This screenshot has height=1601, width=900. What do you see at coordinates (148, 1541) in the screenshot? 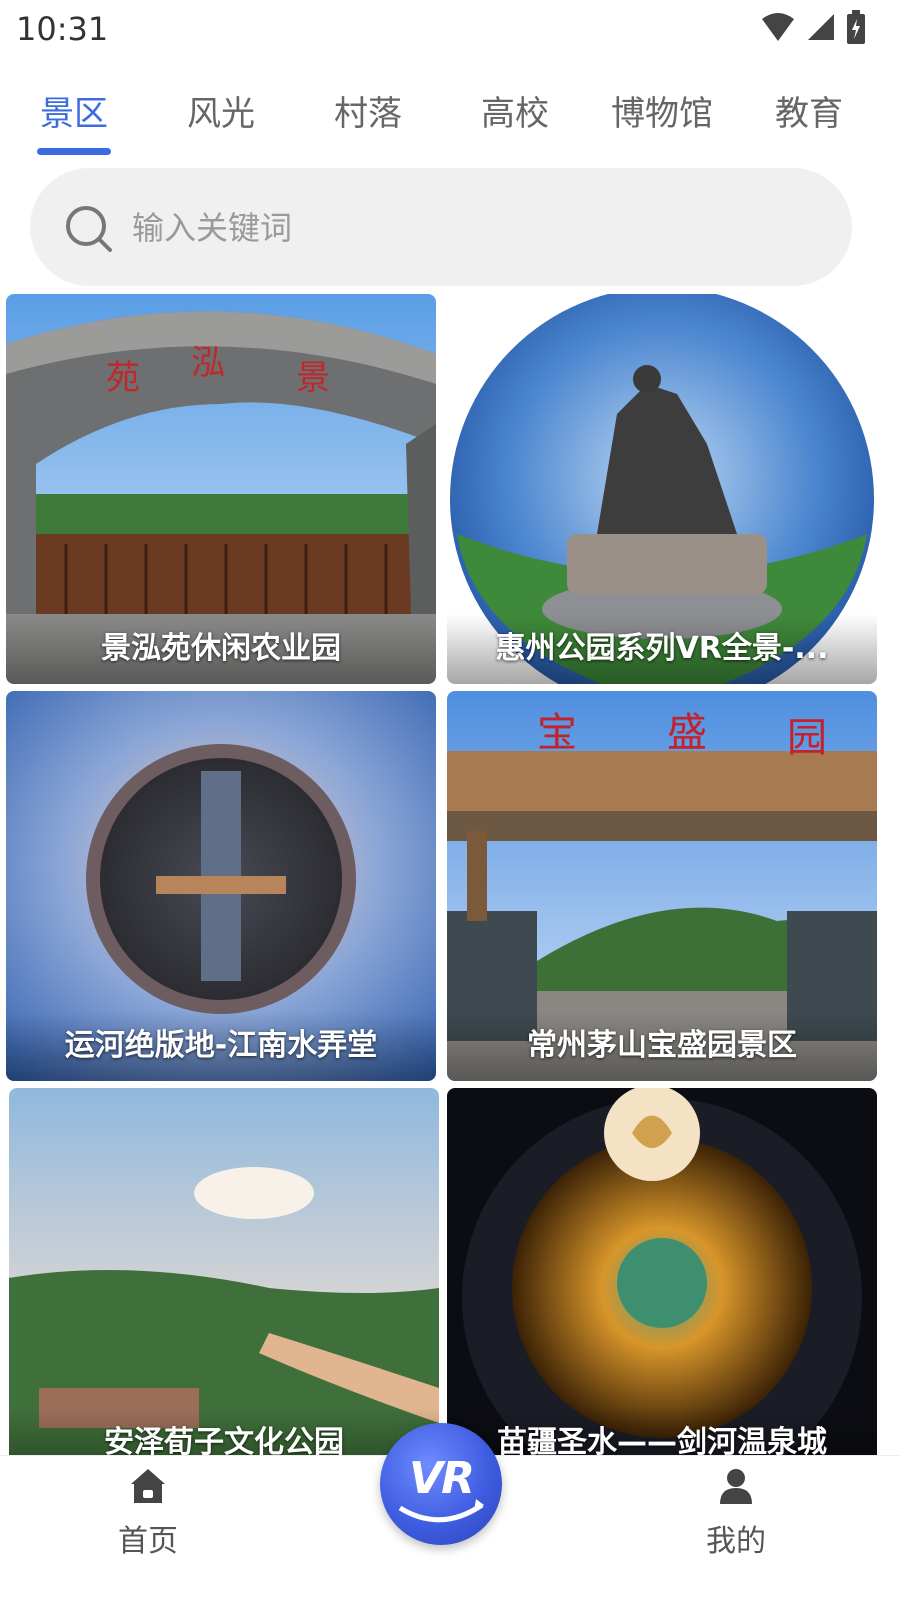
I see `nav-home-label: 首页` at bounding box center [148, 1541].